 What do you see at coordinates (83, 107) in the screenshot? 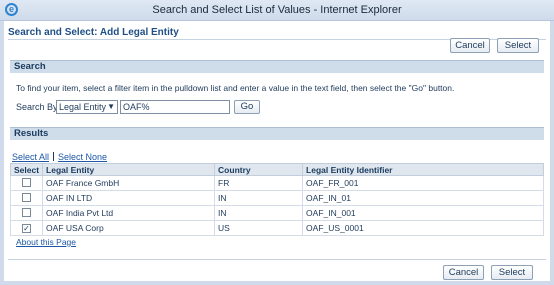
I see `search-filter-value: Legal Entity` at bounding box center [83, 107].